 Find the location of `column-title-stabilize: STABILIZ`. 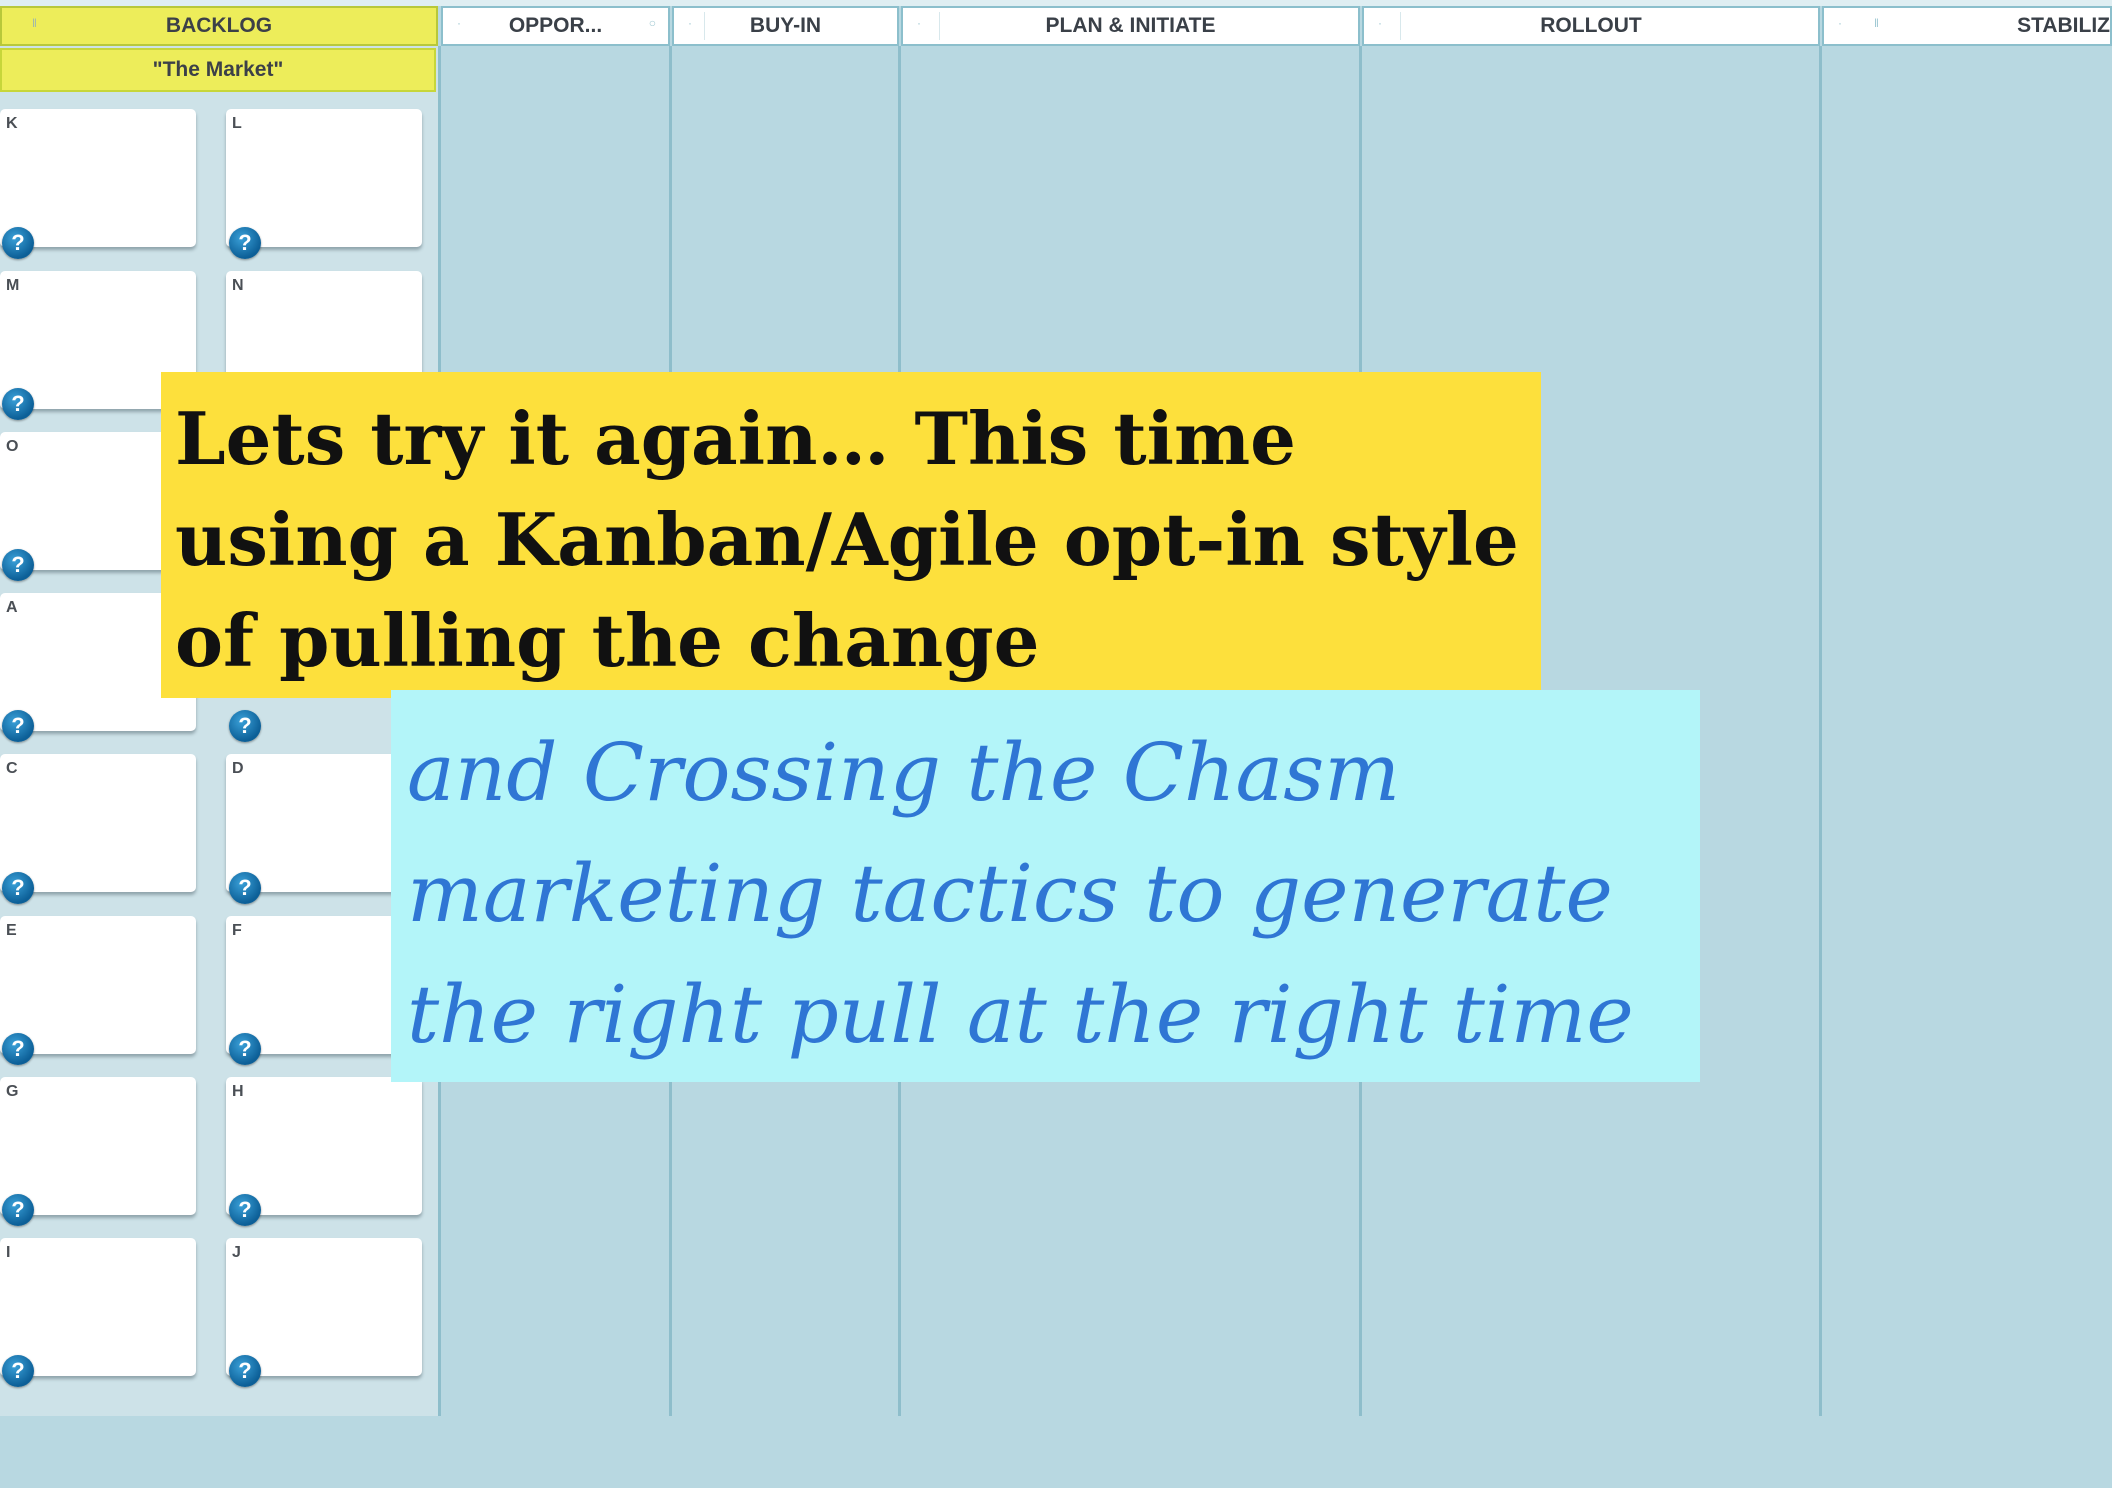

column-title-stabilize: STABILIZ is located at coordinates (2063, 25).